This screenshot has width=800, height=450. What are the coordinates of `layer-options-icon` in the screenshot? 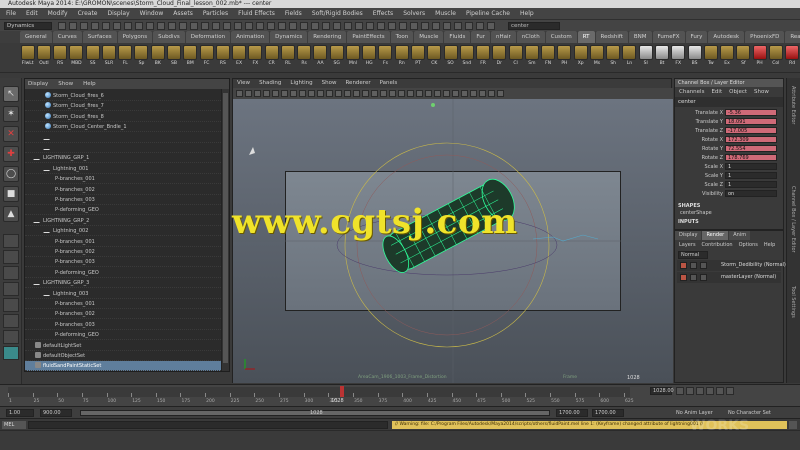 It's located at (703, 265).